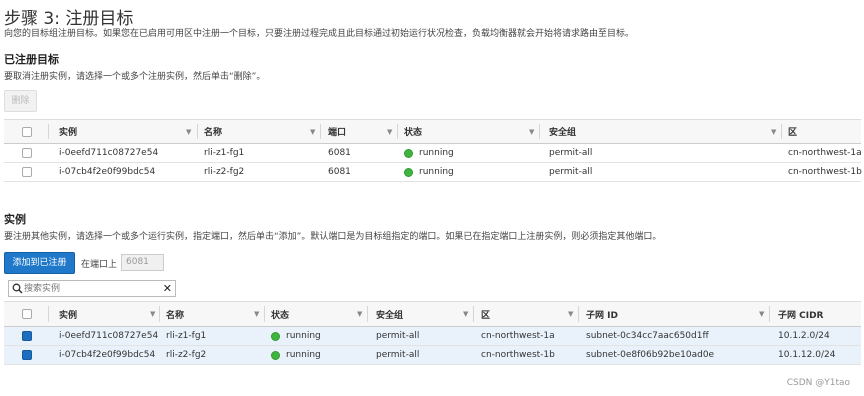  What do you see at coordinates (807, 355) in the screenshot?
I see `instance-subnet-cidr: 10.1.12.0/24` at bounding box center [807, 355].